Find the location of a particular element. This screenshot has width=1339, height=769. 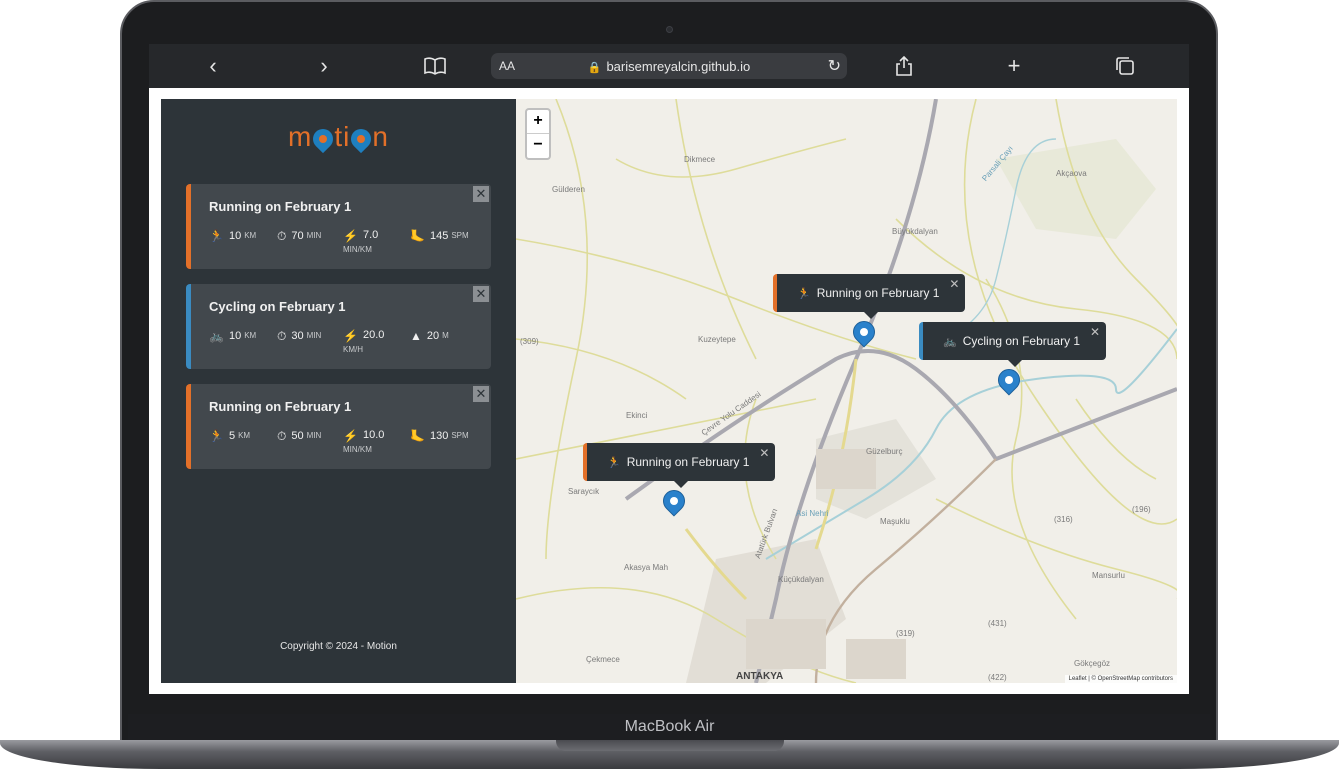

distance-detail: 🚲 10 KM is located at coordinates (232, 336).